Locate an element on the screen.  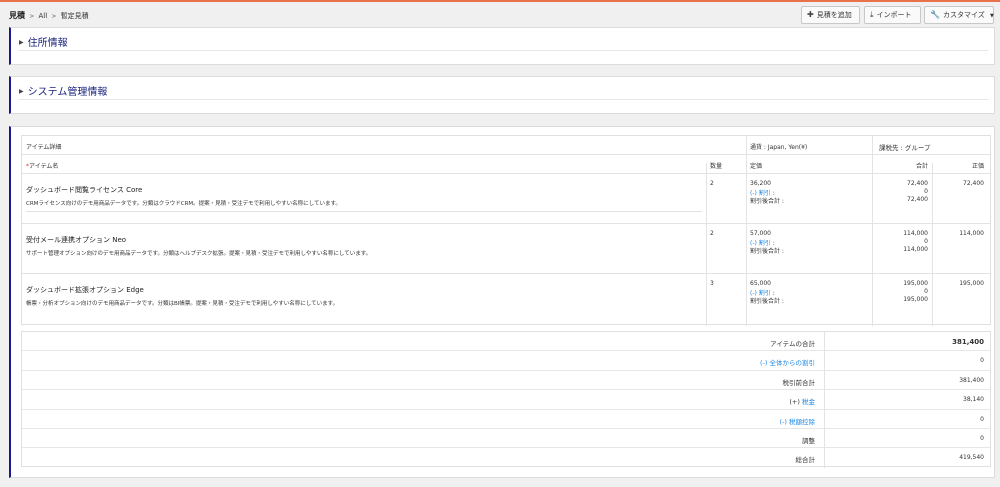
customize-label: カスタマイズ is located at coordinates (963, 15).